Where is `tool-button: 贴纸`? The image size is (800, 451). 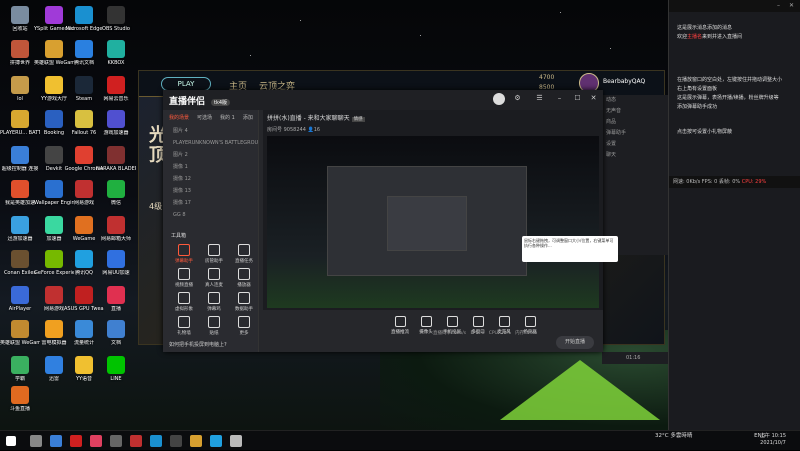
tool-button: 贴纸 is located at coordinates (214, 326).